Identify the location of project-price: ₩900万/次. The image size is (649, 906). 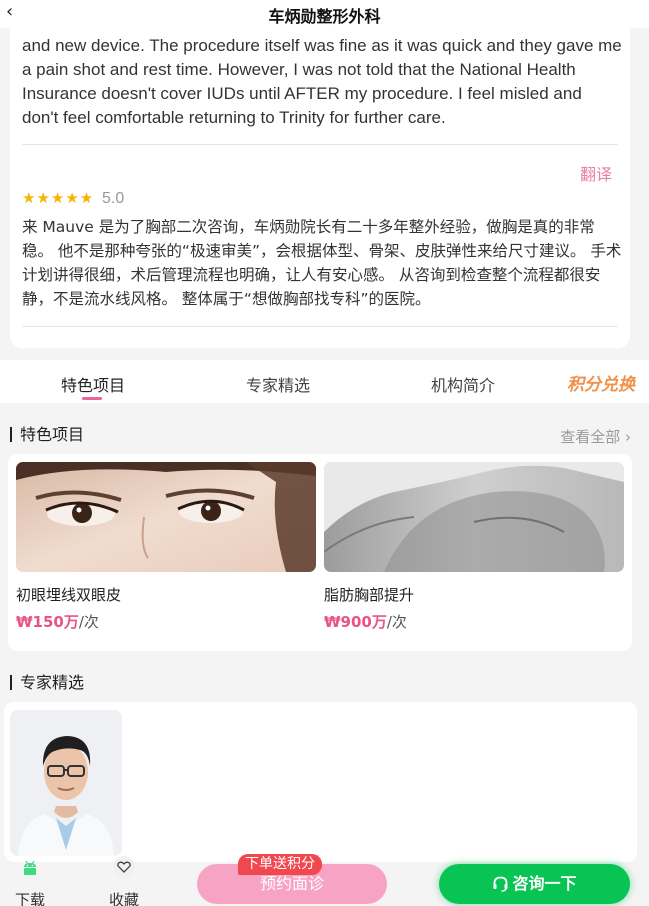
(474, 621).